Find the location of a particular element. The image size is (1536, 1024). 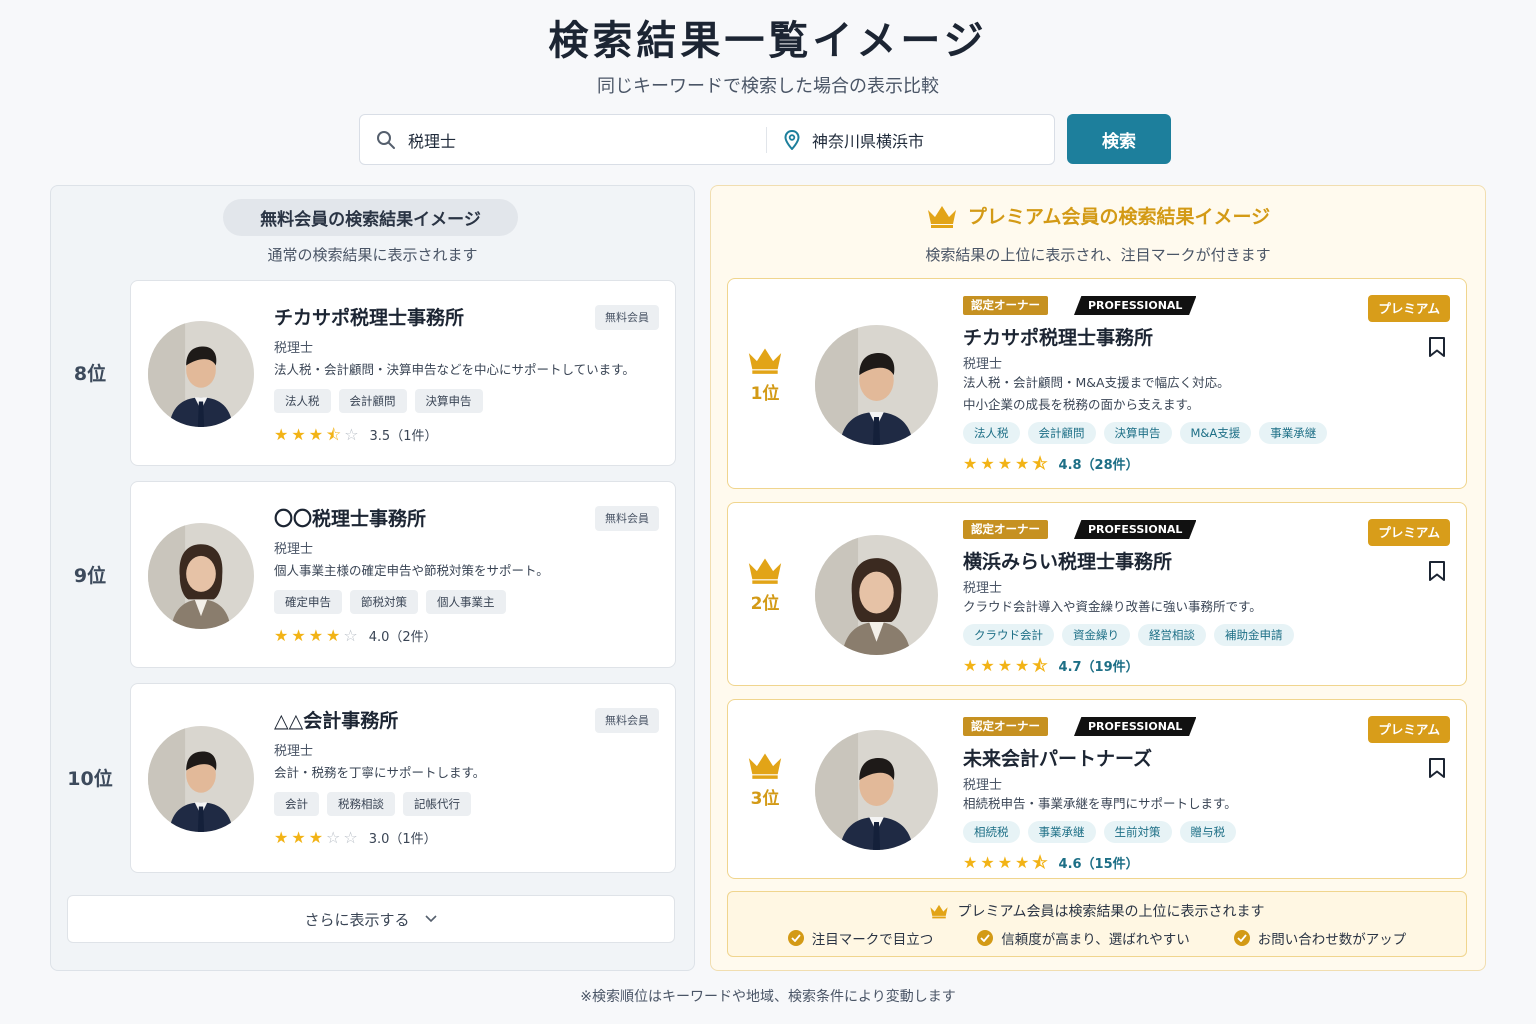

search-button: 検索 is located at coordinates (1119, 139).